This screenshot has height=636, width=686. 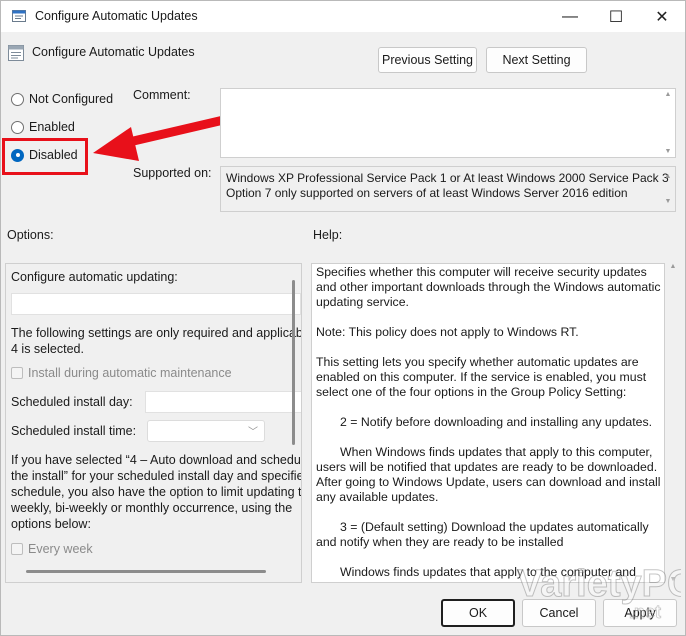 What do you see at coordinates (116, 16) in the screenshot?
I see `window-title: Configure Automatic Updates` at bounding box center [116, 16].